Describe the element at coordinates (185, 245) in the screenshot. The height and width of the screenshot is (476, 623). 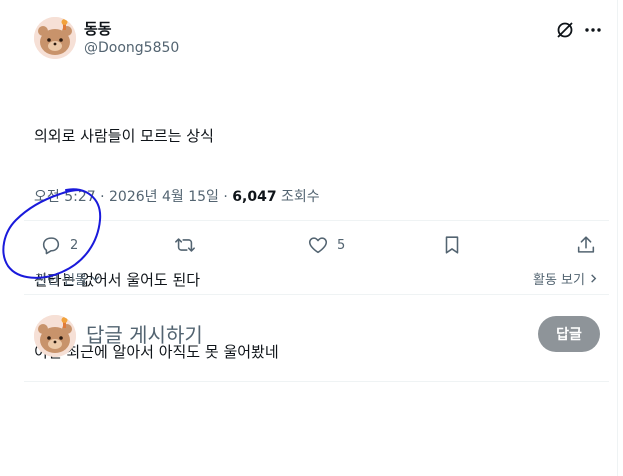
I see `retweet-icon` at that location.